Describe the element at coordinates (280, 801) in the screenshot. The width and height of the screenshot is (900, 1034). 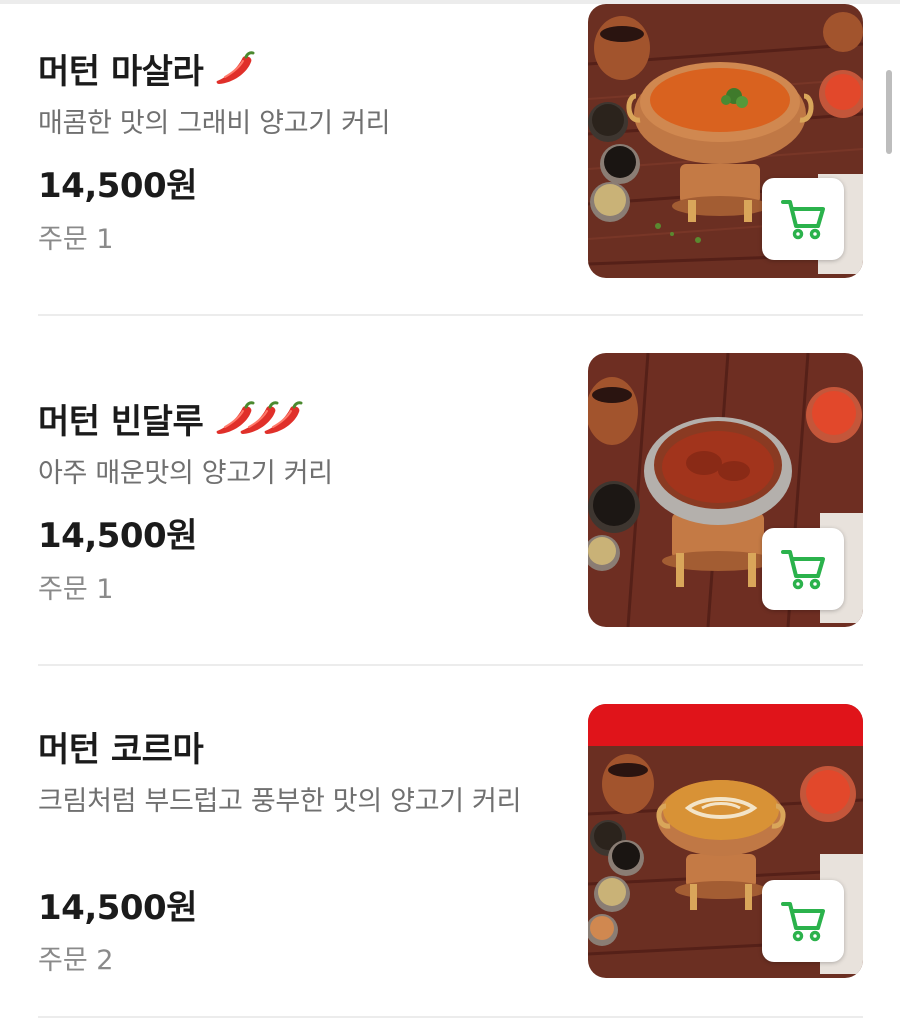
I see `item-description: 크림처럼 부드럽고 풍부한 맛의 양고기 커리` at that location.